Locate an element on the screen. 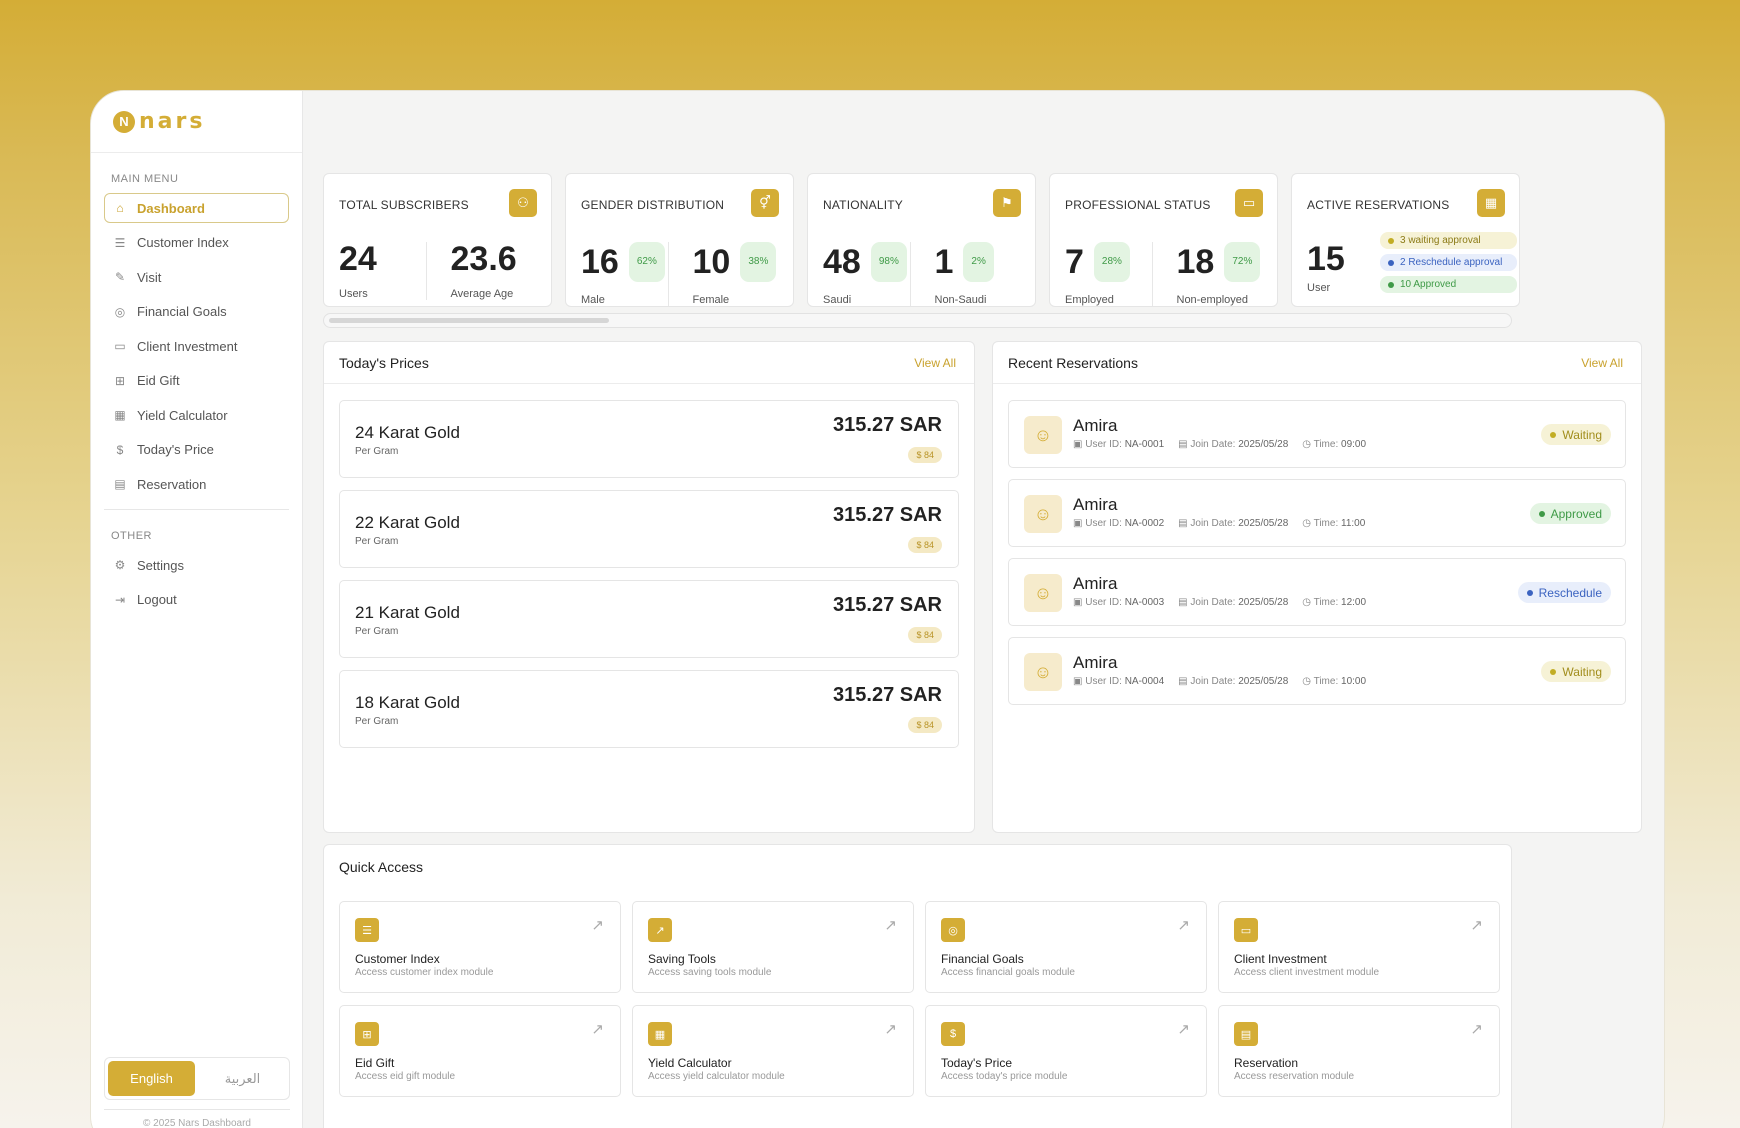 The image size is (1740, 1128). logo: N nars is located at coordinates (196, 122).